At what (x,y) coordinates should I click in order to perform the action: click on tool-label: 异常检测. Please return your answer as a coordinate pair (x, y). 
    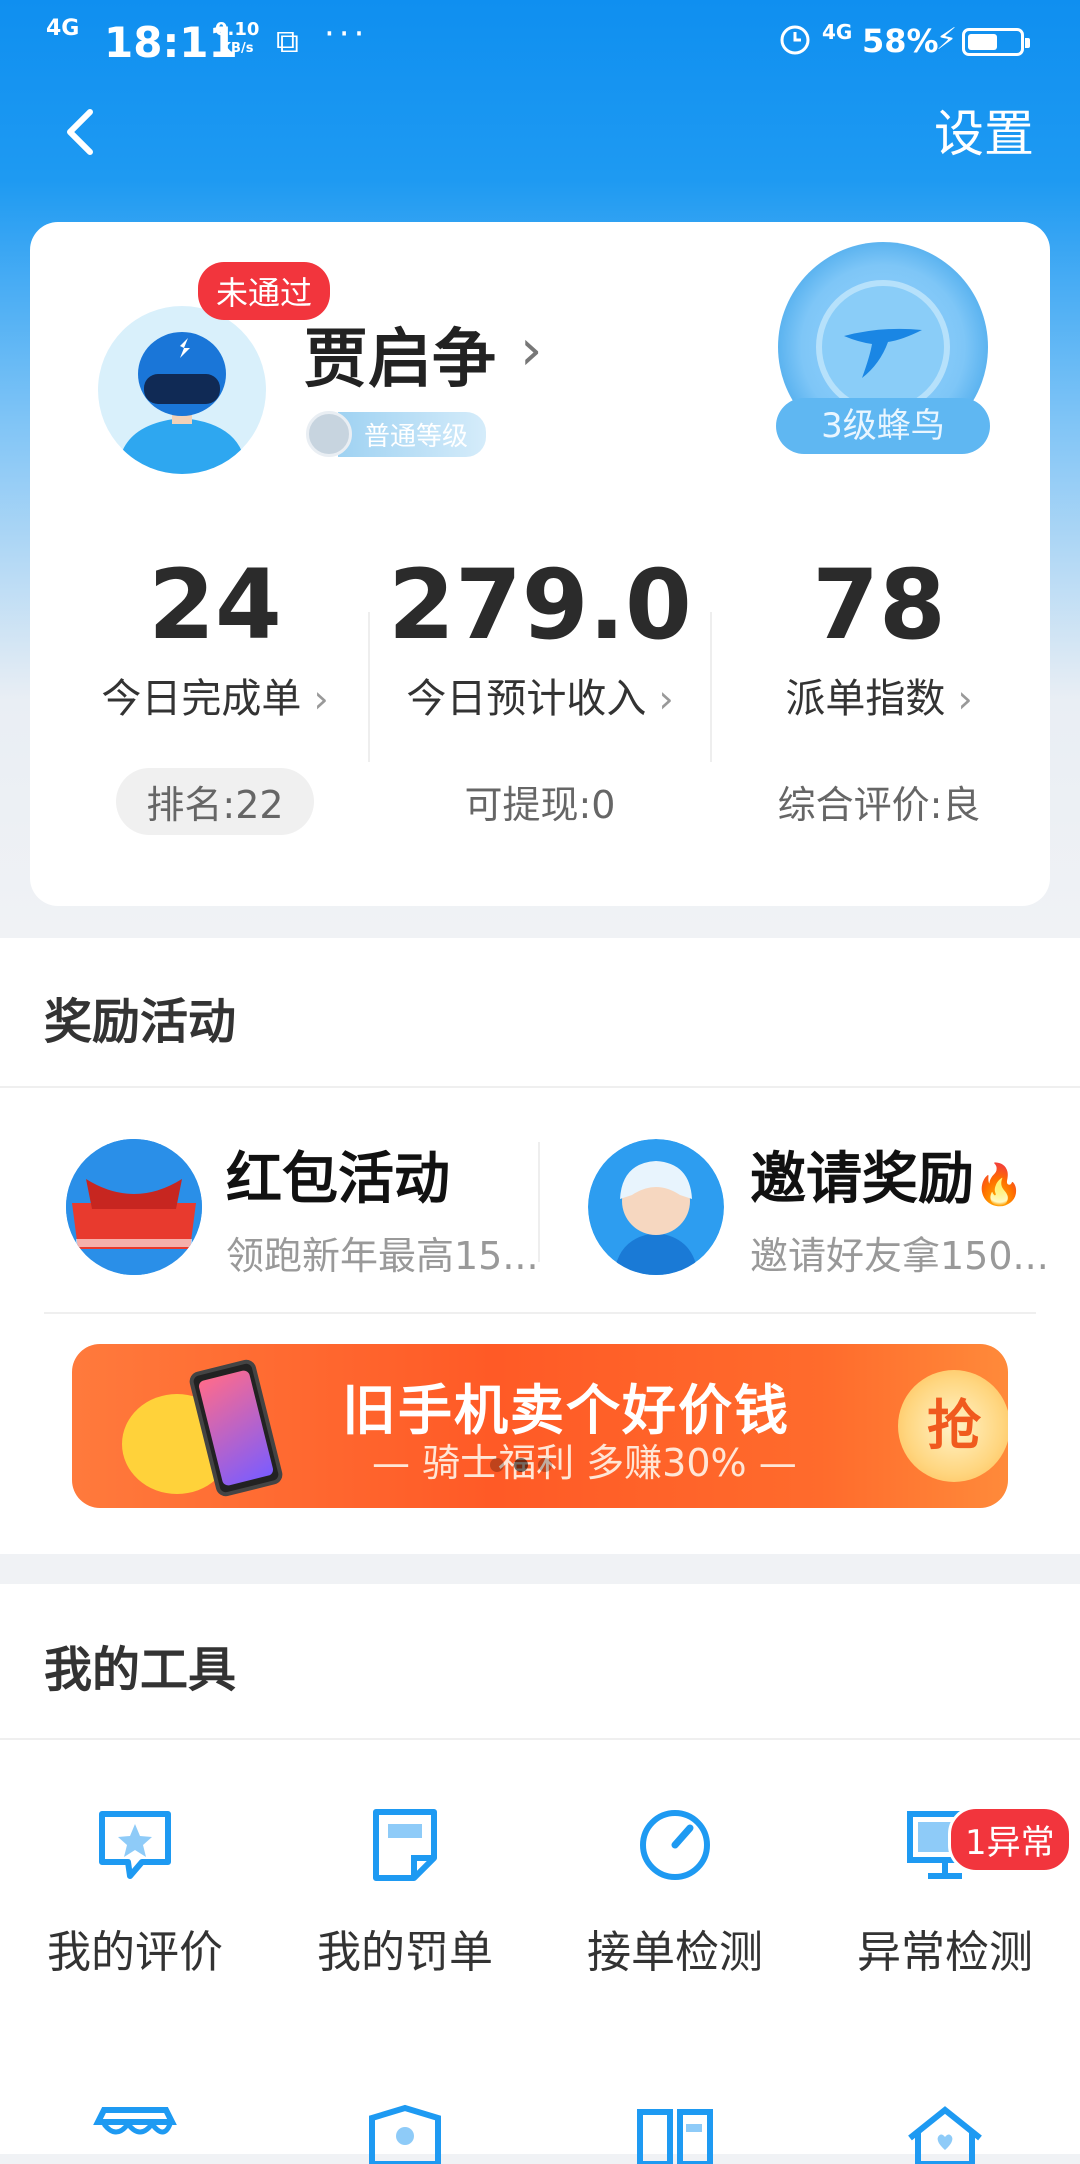
    Looking at the image, I should click on (945, 1952).